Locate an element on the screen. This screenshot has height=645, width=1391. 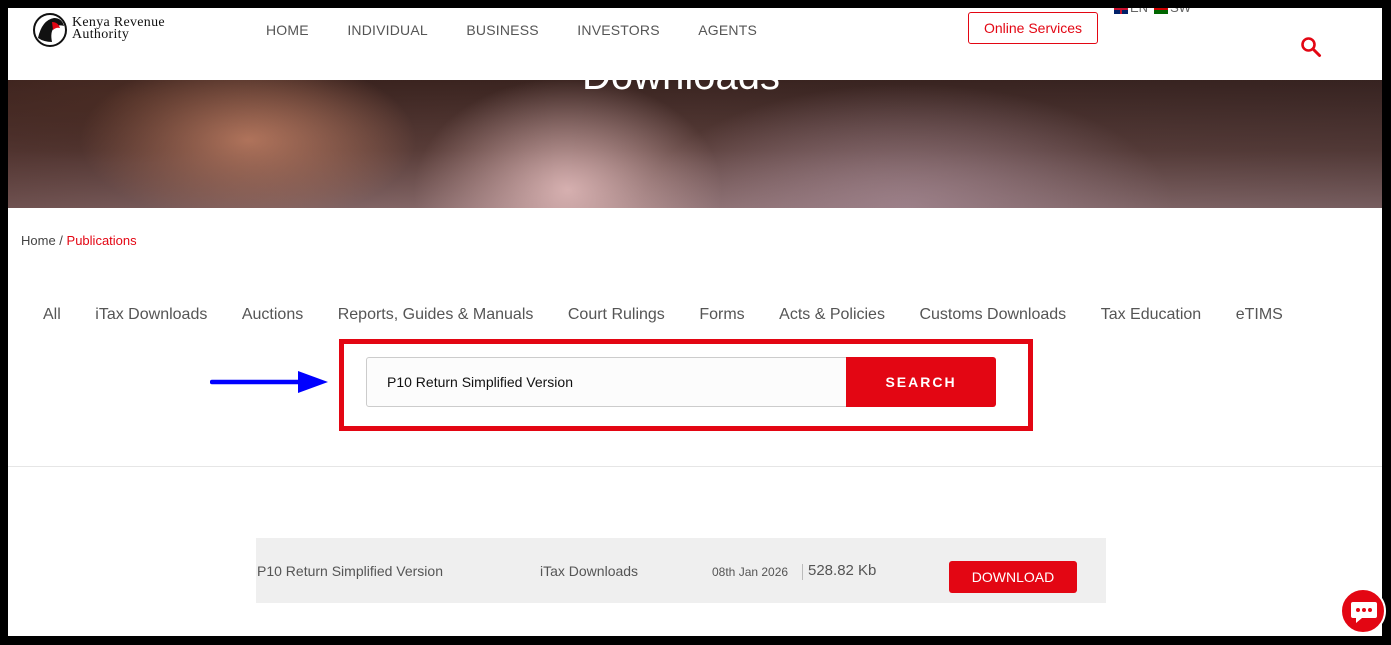
tab-acts-policies: Acts & Policies is located at coordinates (832, 315).